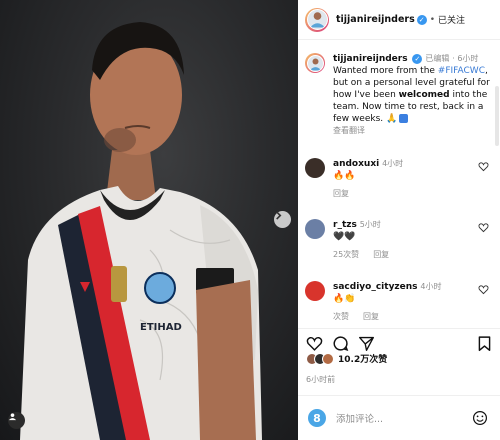 The width and height of the screenshot is (500, 440). Describe the element at coordinates (344, 237) in the screenshot. I see `comment-text: 🖤🖤` at that location.